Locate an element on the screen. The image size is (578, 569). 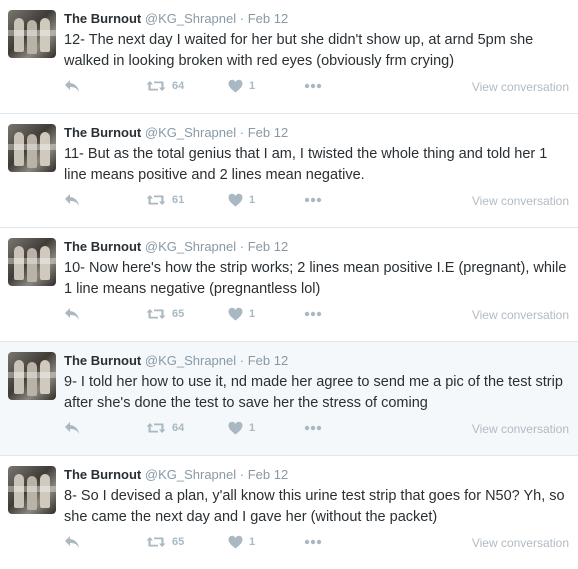
retweet-button: 61 is located at coordinates (165, 200).